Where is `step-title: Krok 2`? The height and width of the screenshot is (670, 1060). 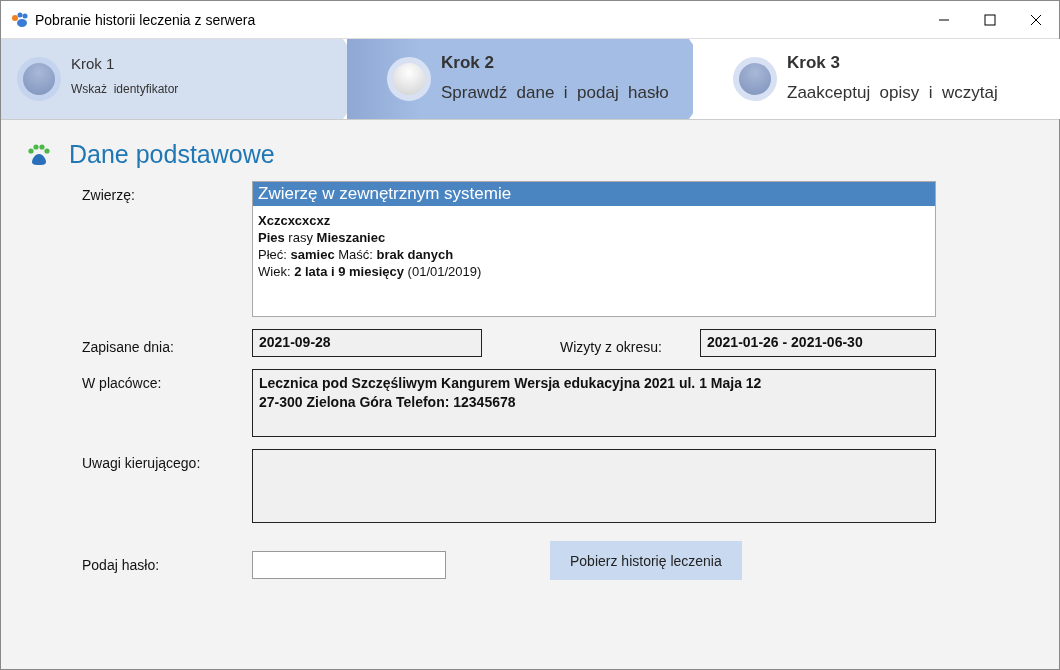 step-title: Krok 2 is located at coordinates (468, 63).